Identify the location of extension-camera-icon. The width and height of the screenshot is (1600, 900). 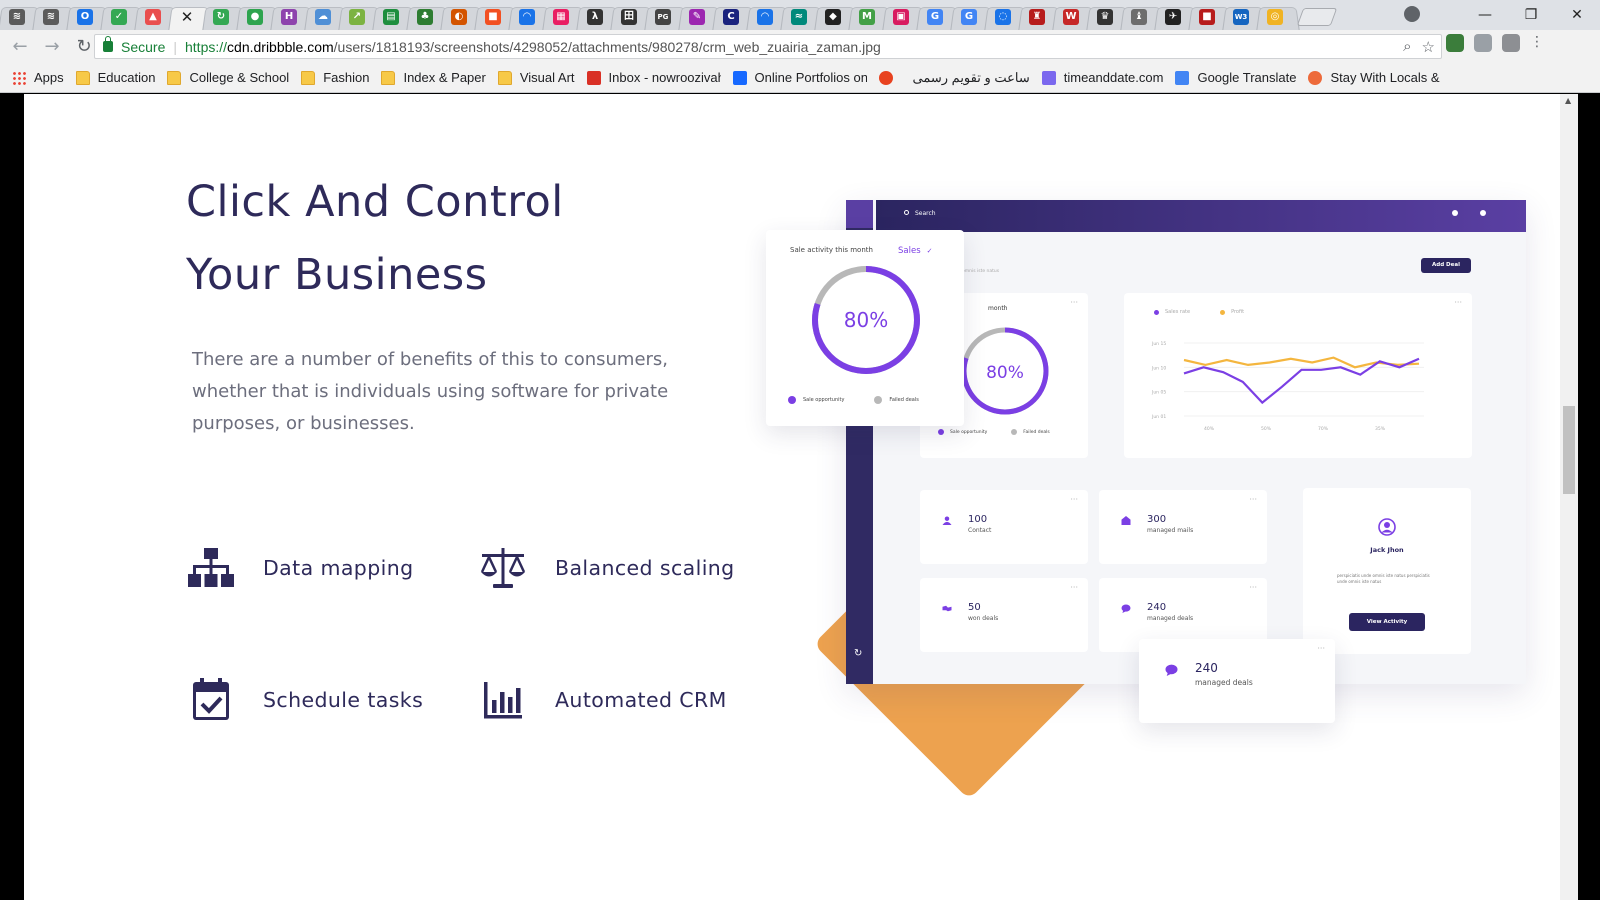
(1511, 43).